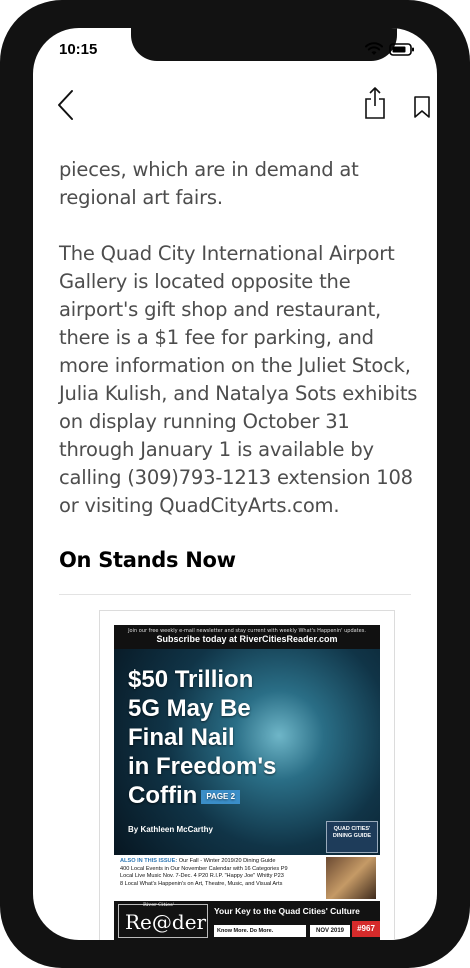 This screenshot has height=968, width=470. I want to click on nav-bar, so click(235, 105).